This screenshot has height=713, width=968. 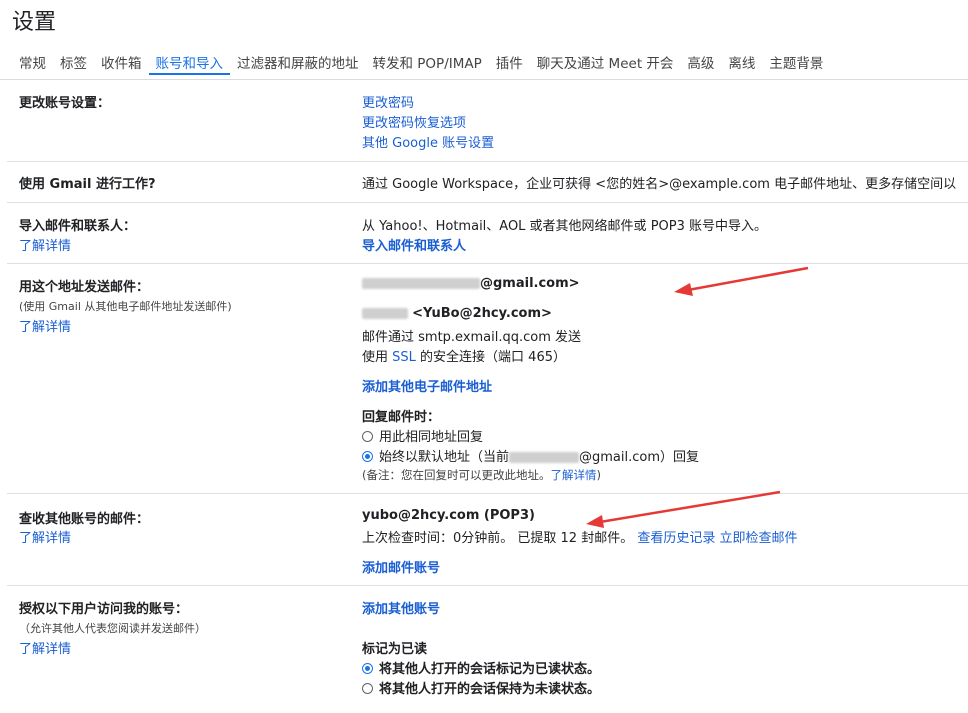 What do you see at coordinates (414, 244) in the screenshot?
I see `import-mail-contacts-link: 导入邮件和联系人` at bounding box center [414, 244].